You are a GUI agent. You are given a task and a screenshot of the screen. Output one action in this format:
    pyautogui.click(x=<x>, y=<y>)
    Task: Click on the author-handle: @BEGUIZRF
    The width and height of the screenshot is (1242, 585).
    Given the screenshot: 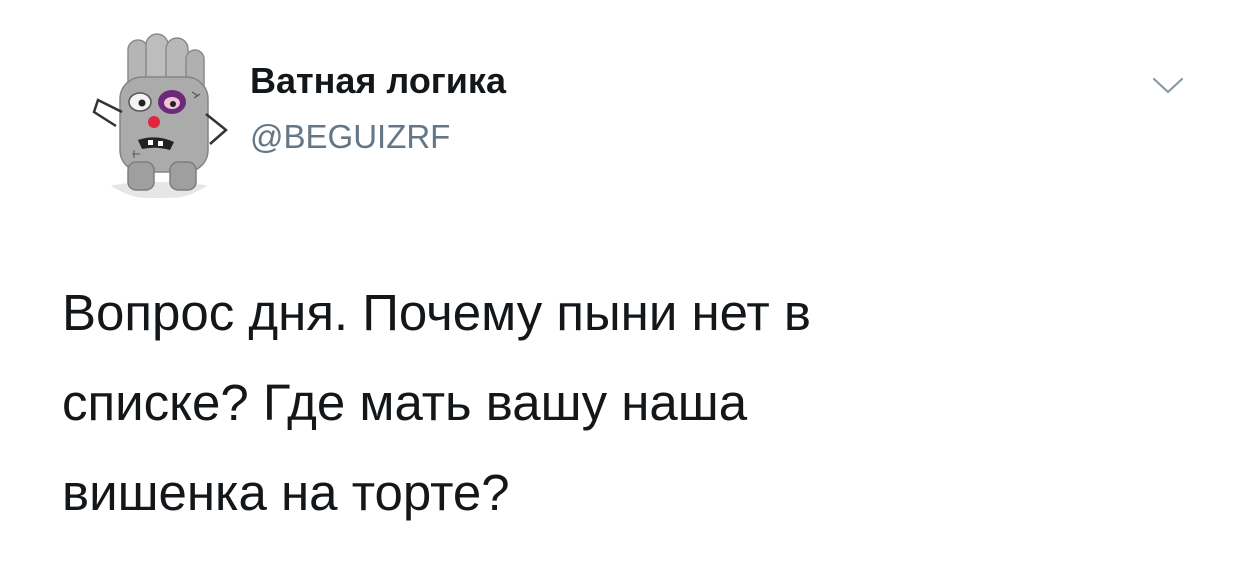 What is the action you would take?
    pyautogui.click(x=350, y=137)
    